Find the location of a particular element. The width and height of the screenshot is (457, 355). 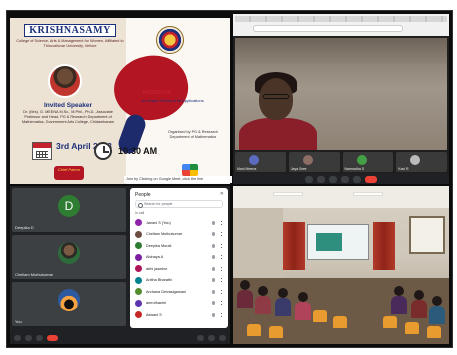

participant-tile: Chellam Muthukumar is located at coordinates (69, 257).